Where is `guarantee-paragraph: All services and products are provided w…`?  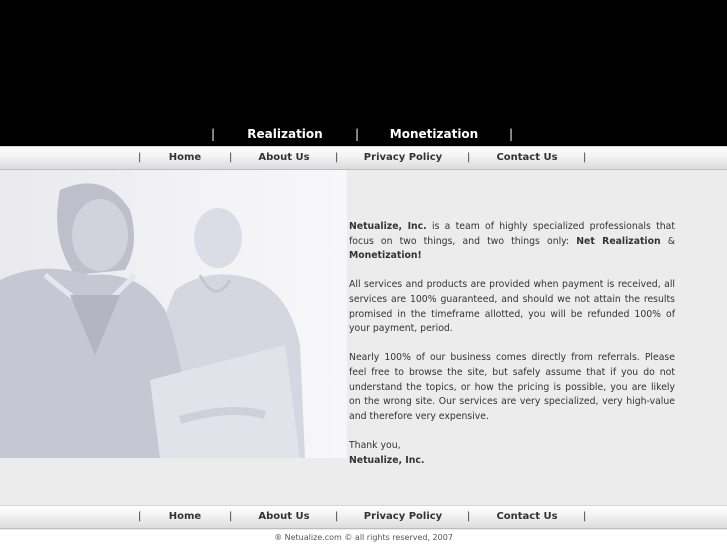
guarantee-paragraph: All services and products are provided w… is located at coordinates (512, 307).